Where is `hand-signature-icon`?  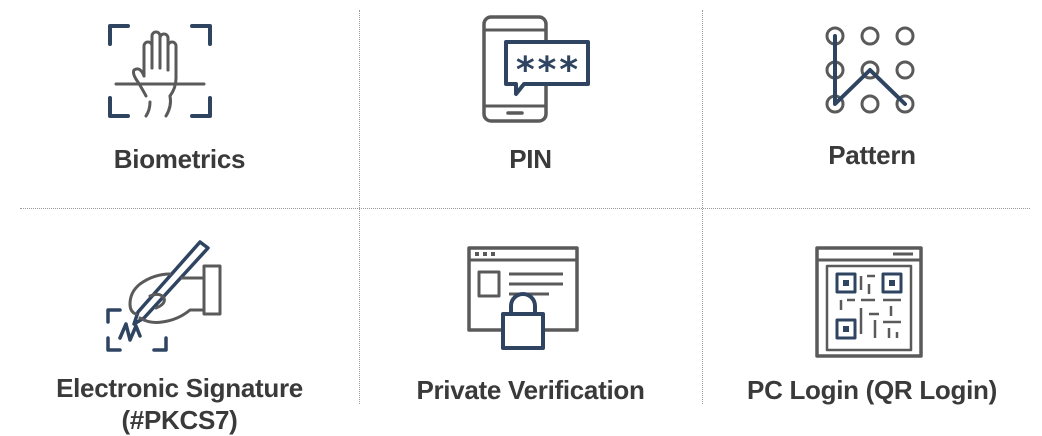
hand-signature-icon is located at coordinates (164, 296).